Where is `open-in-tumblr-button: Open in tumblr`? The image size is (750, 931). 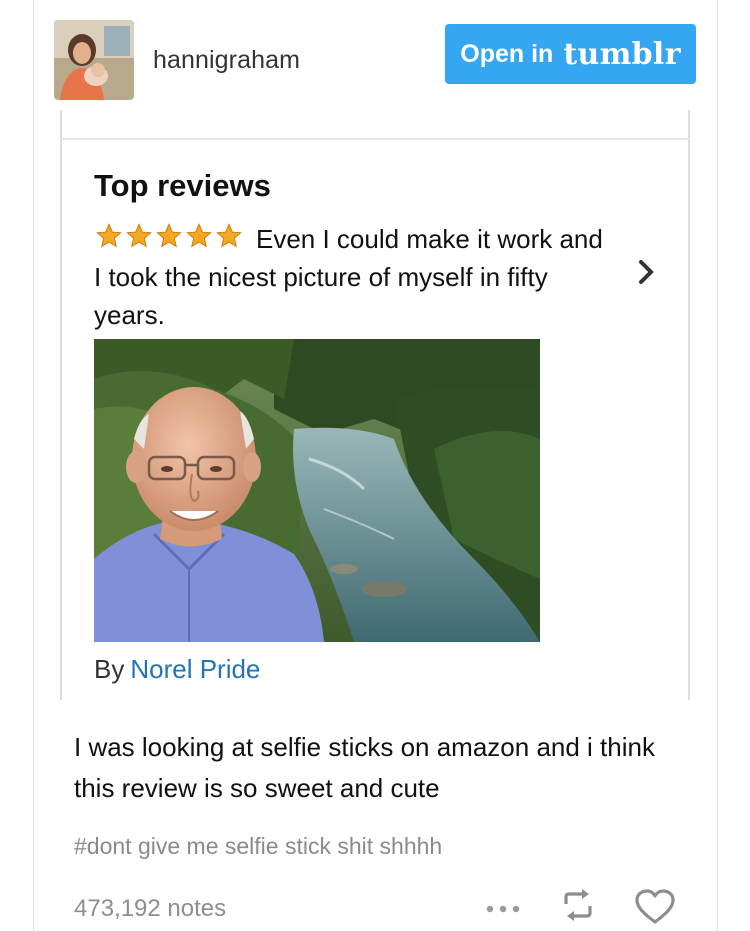 open-in-tumblr-button: Open in tumblr is located at coordinates (570, 54).